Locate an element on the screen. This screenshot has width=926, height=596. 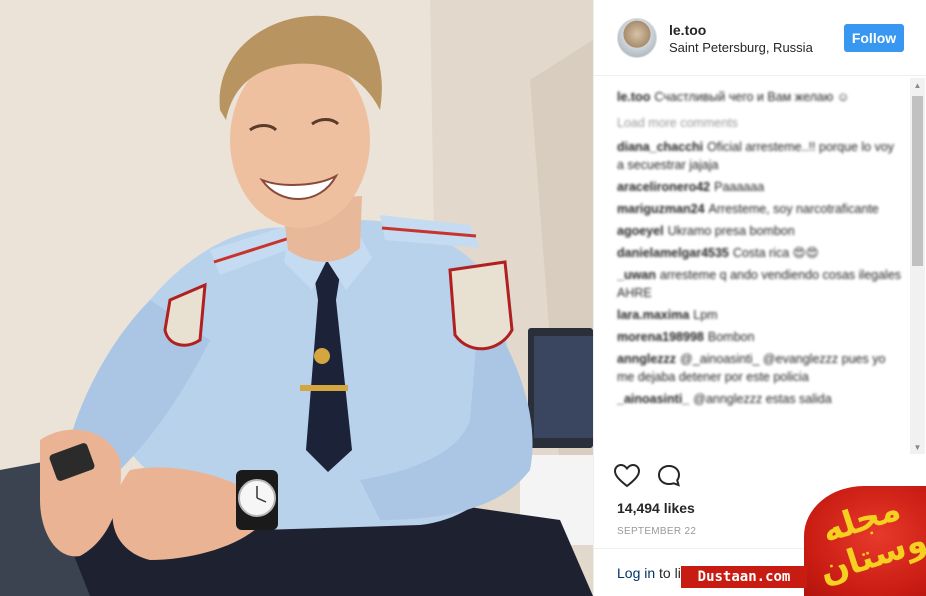
heart-outline-icon is located at coordinates (627, 478).